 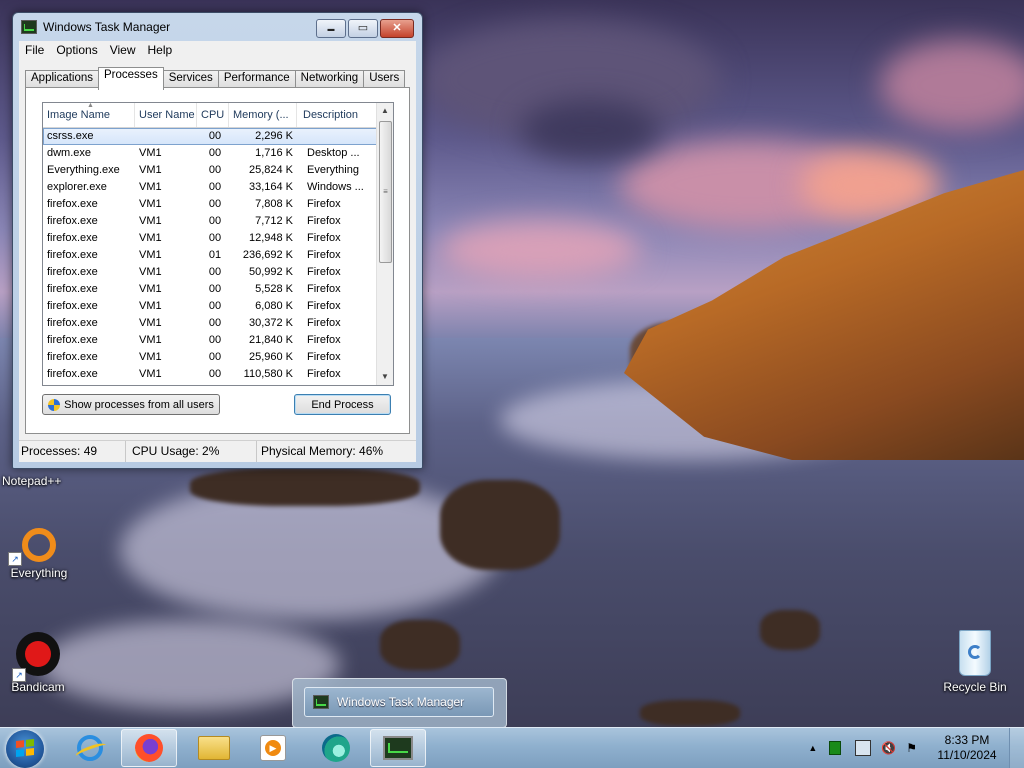 I want to click on table-row: firefox.exe VM1 00 21,840 K Firefox, so click(x=210, y=340).